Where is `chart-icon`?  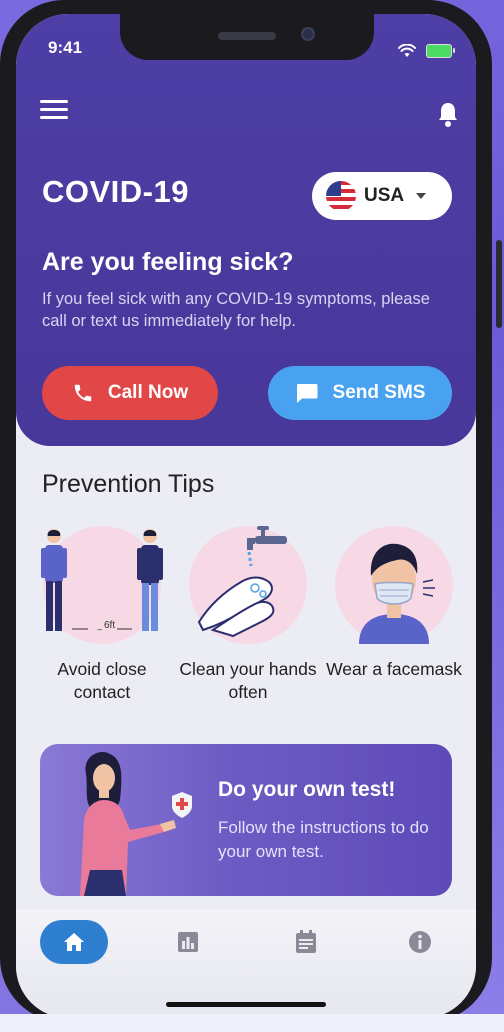 chart-icon is located at coordinates (188, 942).